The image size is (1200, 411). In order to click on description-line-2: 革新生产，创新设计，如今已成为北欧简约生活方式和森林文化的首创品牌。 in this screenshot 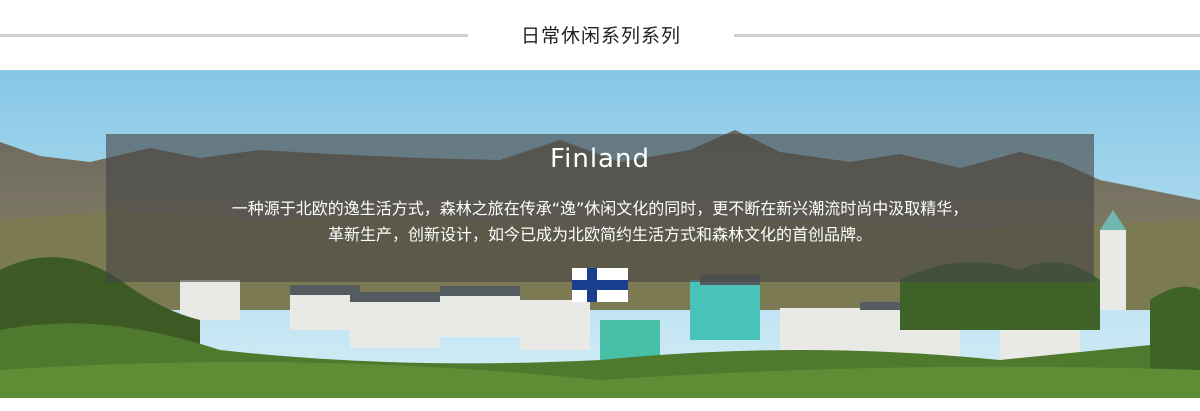, I will do `click(599, 234)`.